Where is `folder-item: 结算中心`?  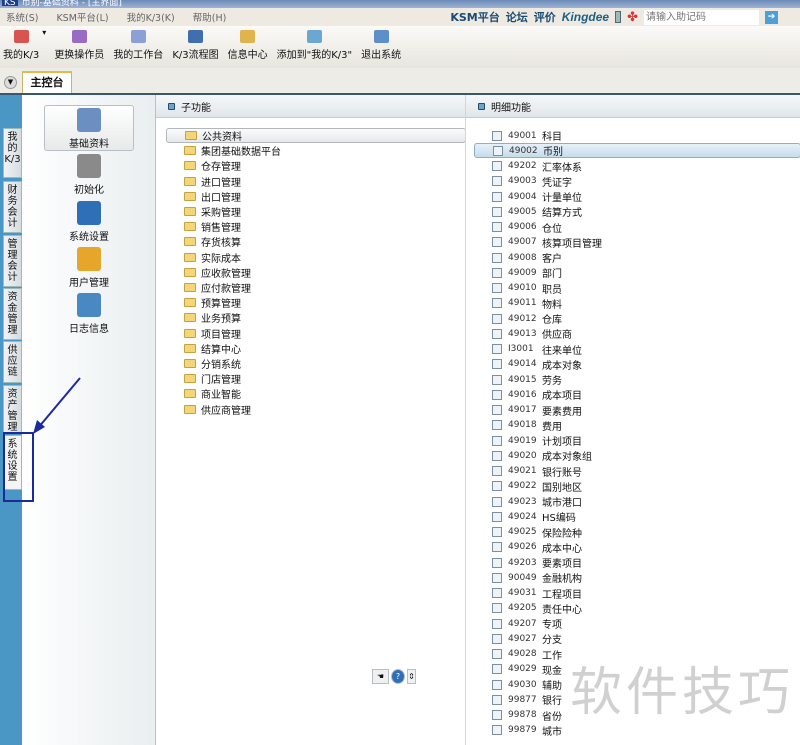
folder-item: 结算中心 is located at coordinates (316, 348).